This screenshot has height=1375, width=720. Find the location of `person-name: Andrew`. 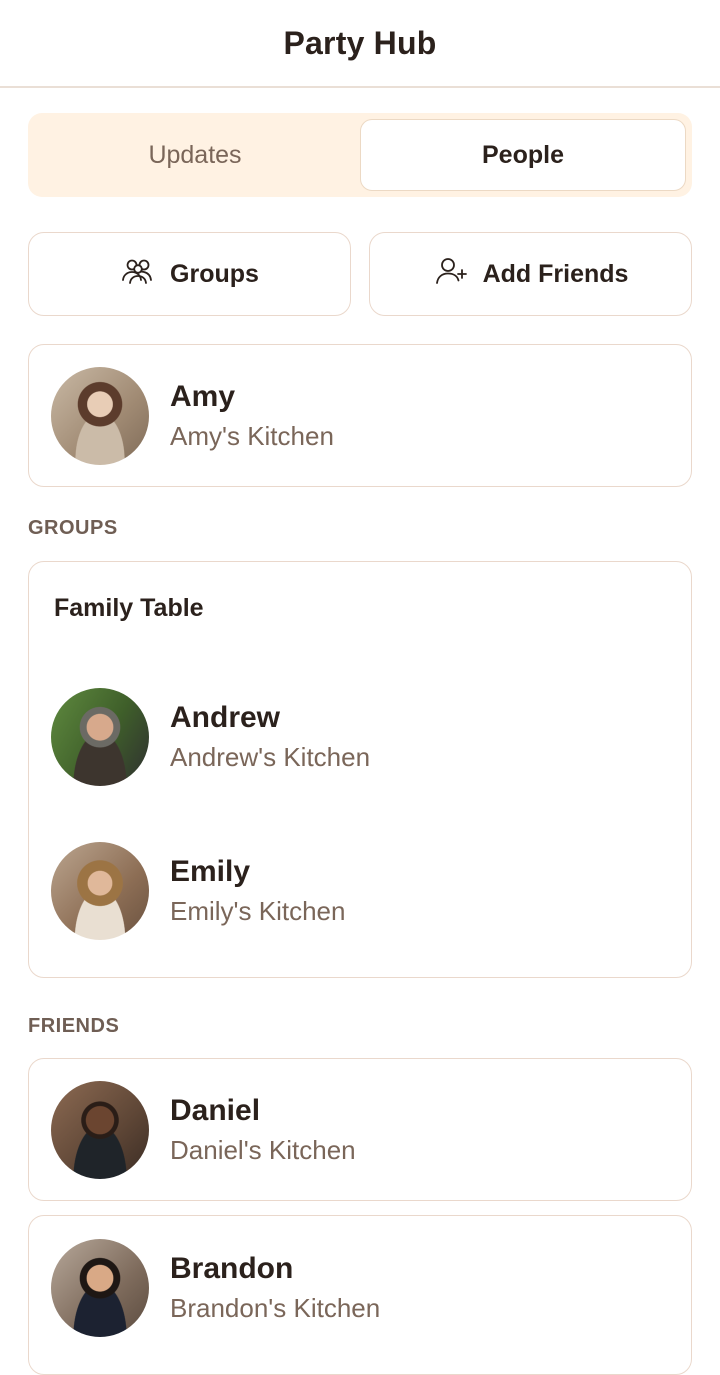

person-name: Andrew is located at coordinates (225, 717).